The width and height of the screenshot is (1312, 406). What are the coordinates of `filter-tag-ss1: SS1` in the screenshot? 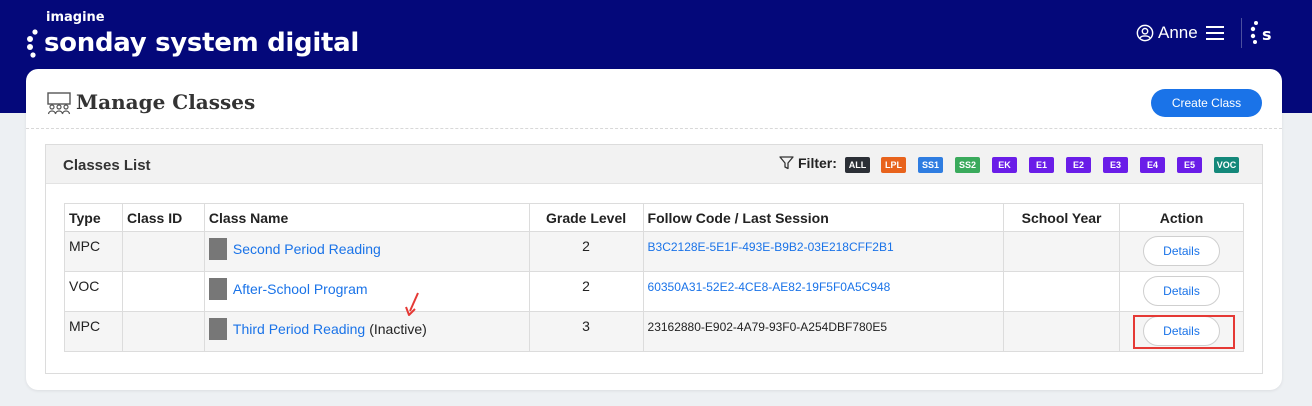 It's located at (930, 165).